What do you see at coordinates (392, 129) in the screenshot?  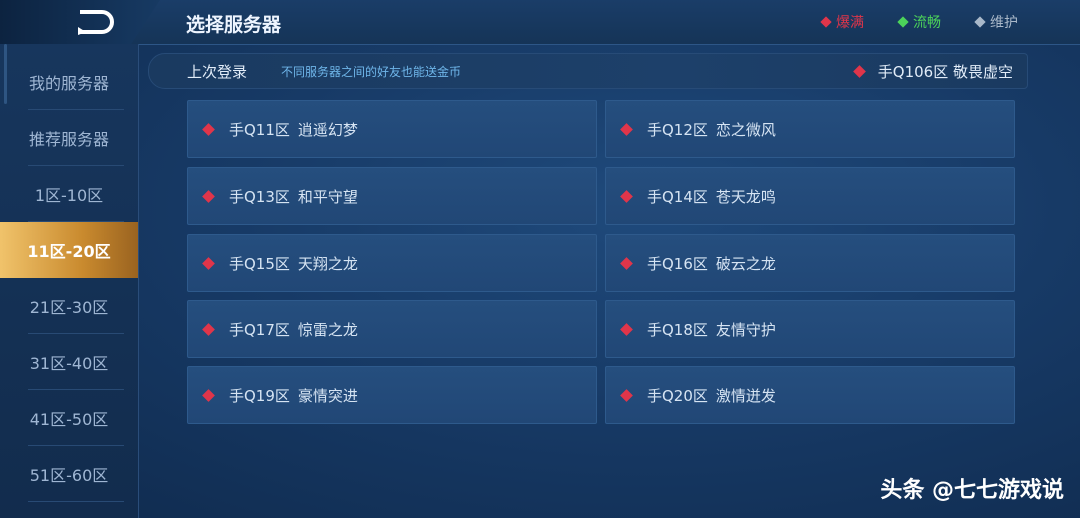 I see `server-card: 手Q11区 逍遥幻梦` at bounding box center [392, 129].